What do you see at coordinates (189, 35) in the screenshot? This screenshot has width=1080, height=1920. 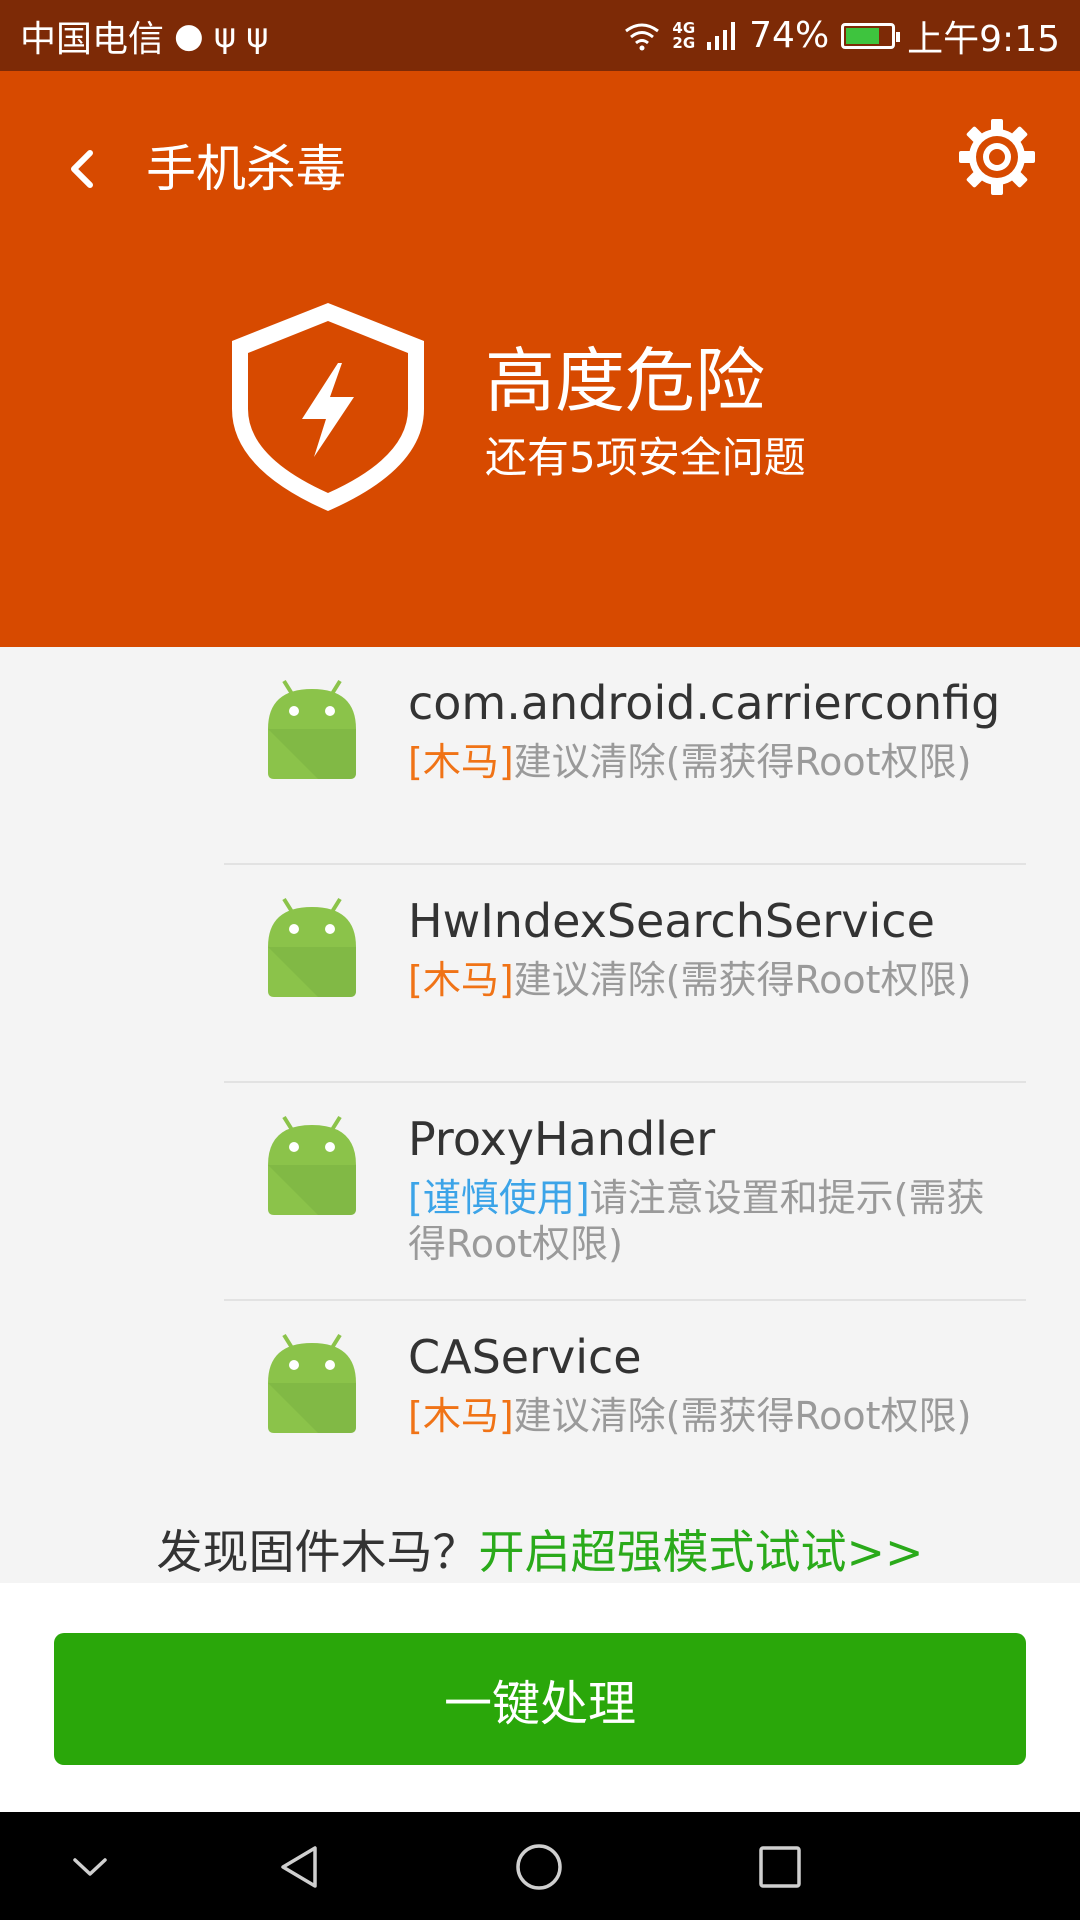 I see `notification-app-icon: ●` at bounding box center [189, 35].